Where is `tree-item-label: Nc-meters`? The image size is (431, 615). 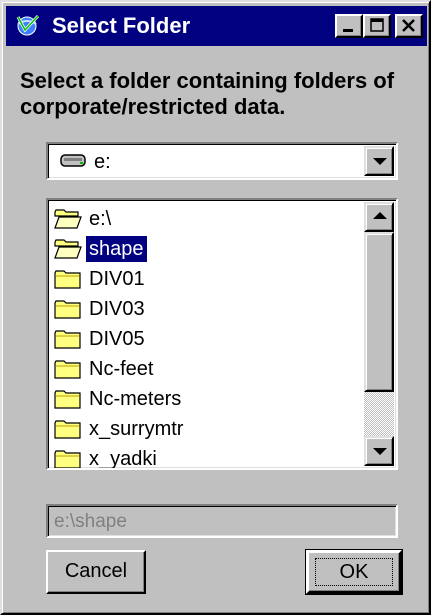
tree-item-label: Nc-meters is located at coordinates (135, 399).